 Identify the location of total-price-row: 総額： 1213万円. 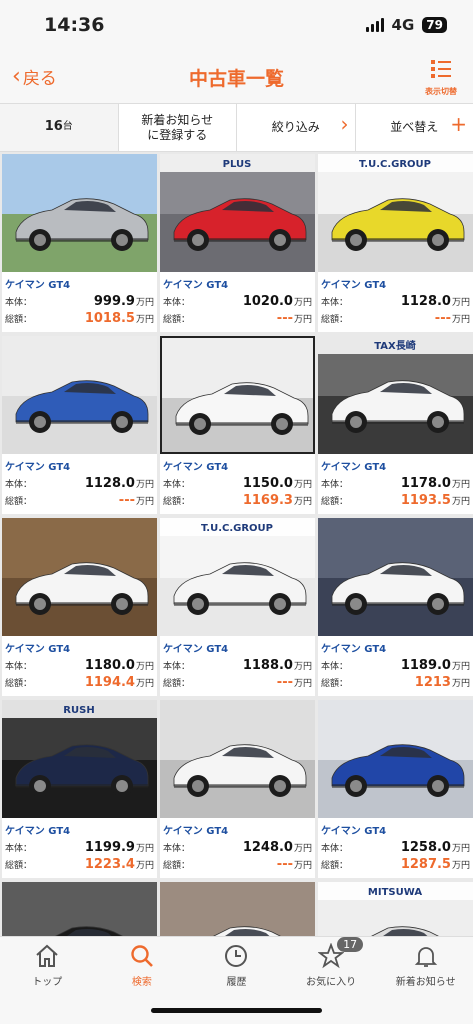
(395, 683).